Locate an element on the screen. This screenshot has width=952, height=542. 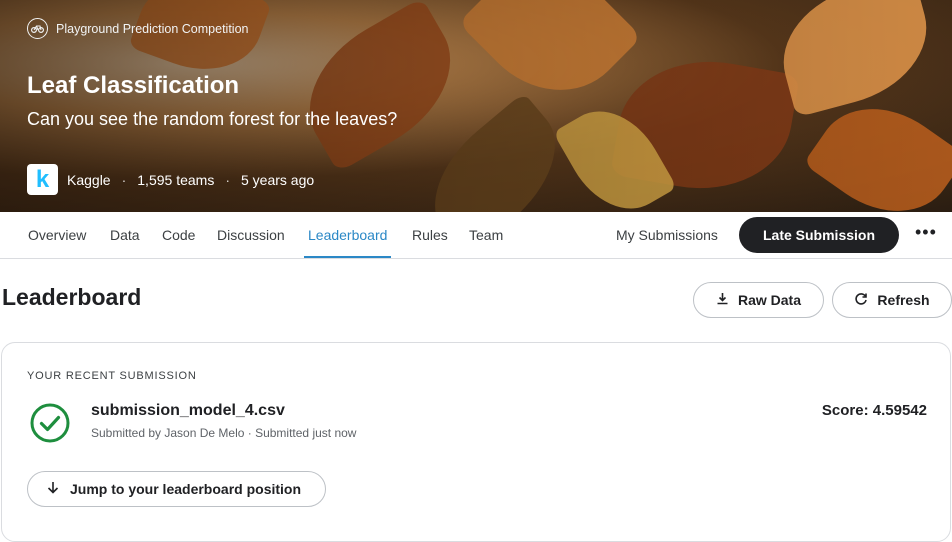
competition-type-label: Playground Prediction Competition is located at coordinates (152, 28).